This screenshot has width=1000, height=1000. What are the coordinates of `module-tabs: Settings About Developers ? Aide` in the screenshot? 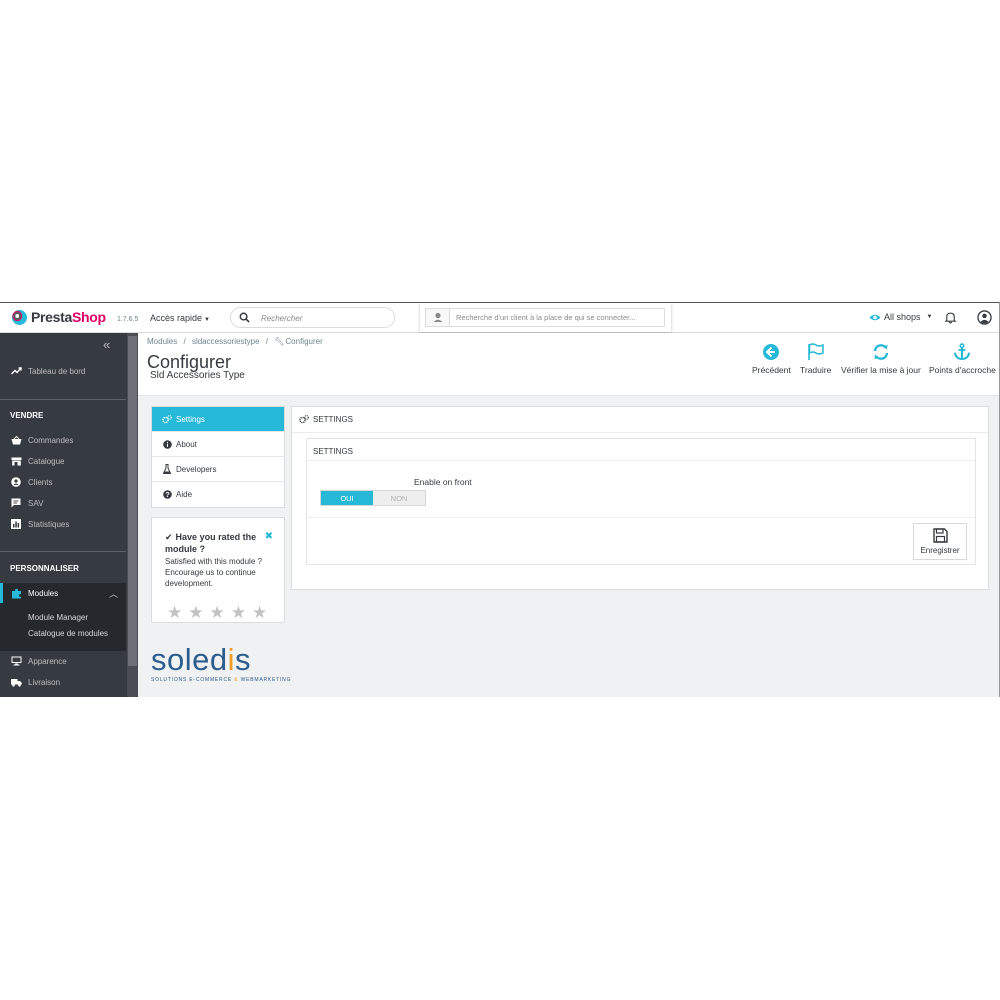 It's located at (218, 457).